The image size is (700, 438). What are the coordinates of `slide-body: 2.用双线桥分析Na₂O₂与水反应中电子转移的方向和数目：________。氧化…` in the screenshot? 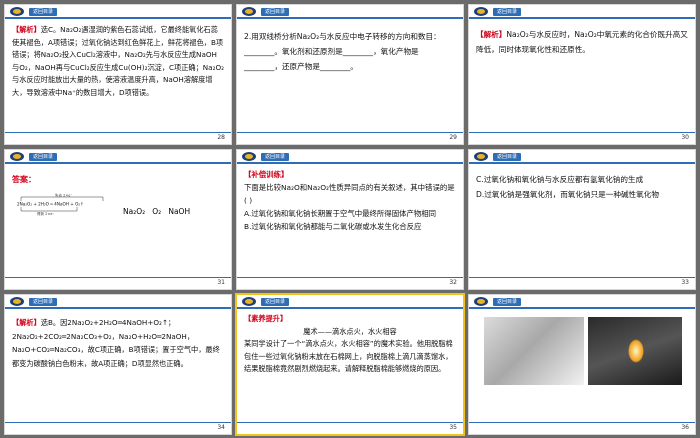 It's located at (350, 51).